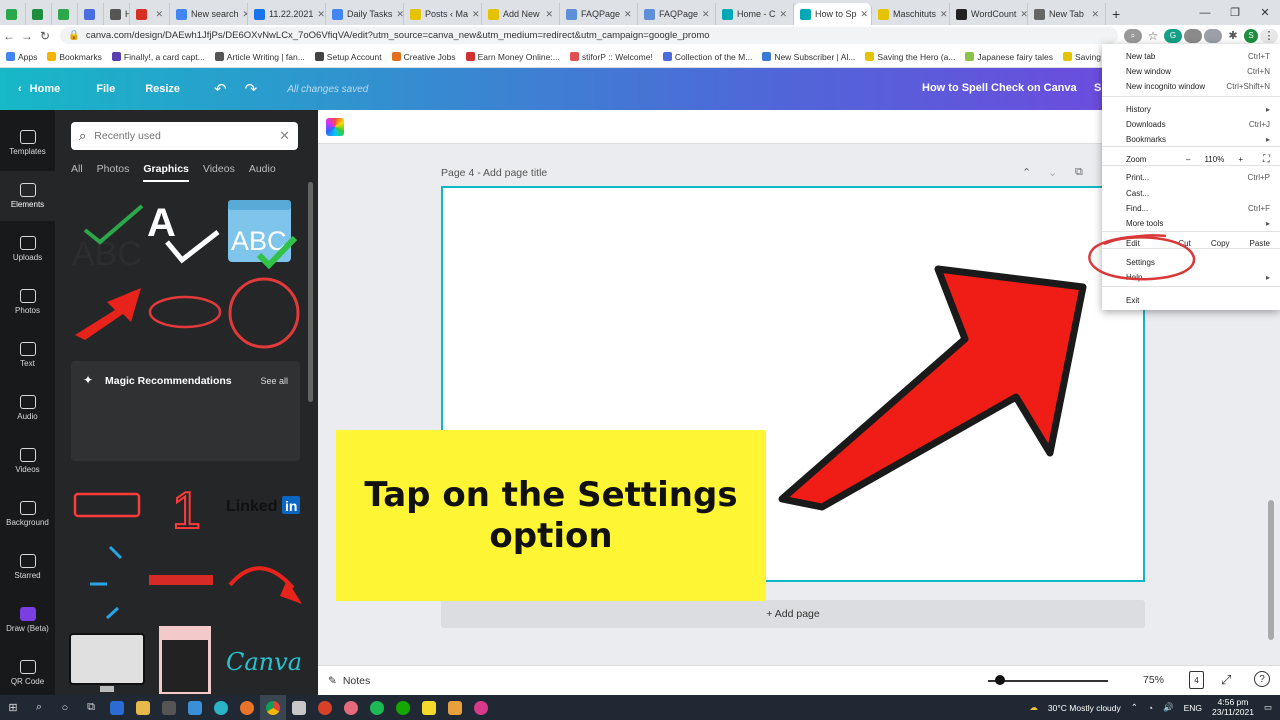 This screenshot has height=720, width=1280. Describe the element at coordinates (27, 143) in the screenshot. I see `rail-item-templates: Templates` at that location.